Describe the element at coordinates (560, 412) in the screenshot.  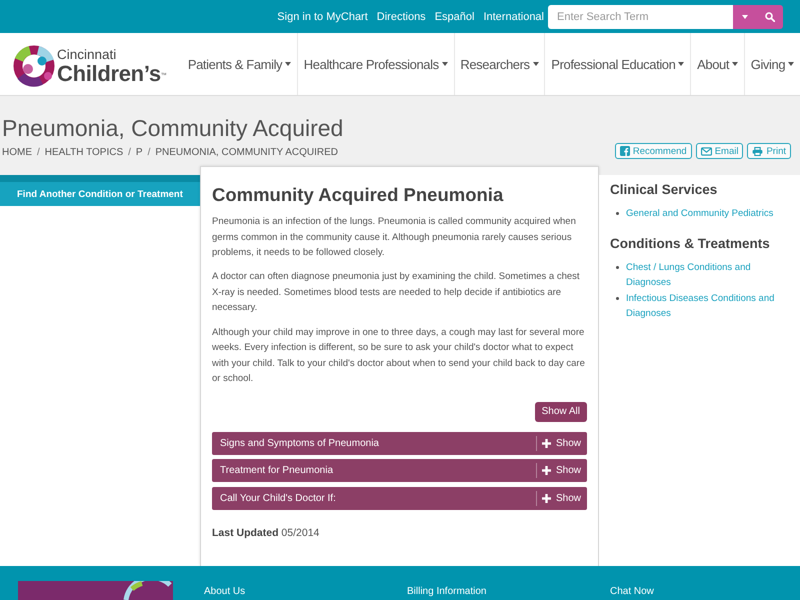
I see `show-all-button: Show All` at that location.